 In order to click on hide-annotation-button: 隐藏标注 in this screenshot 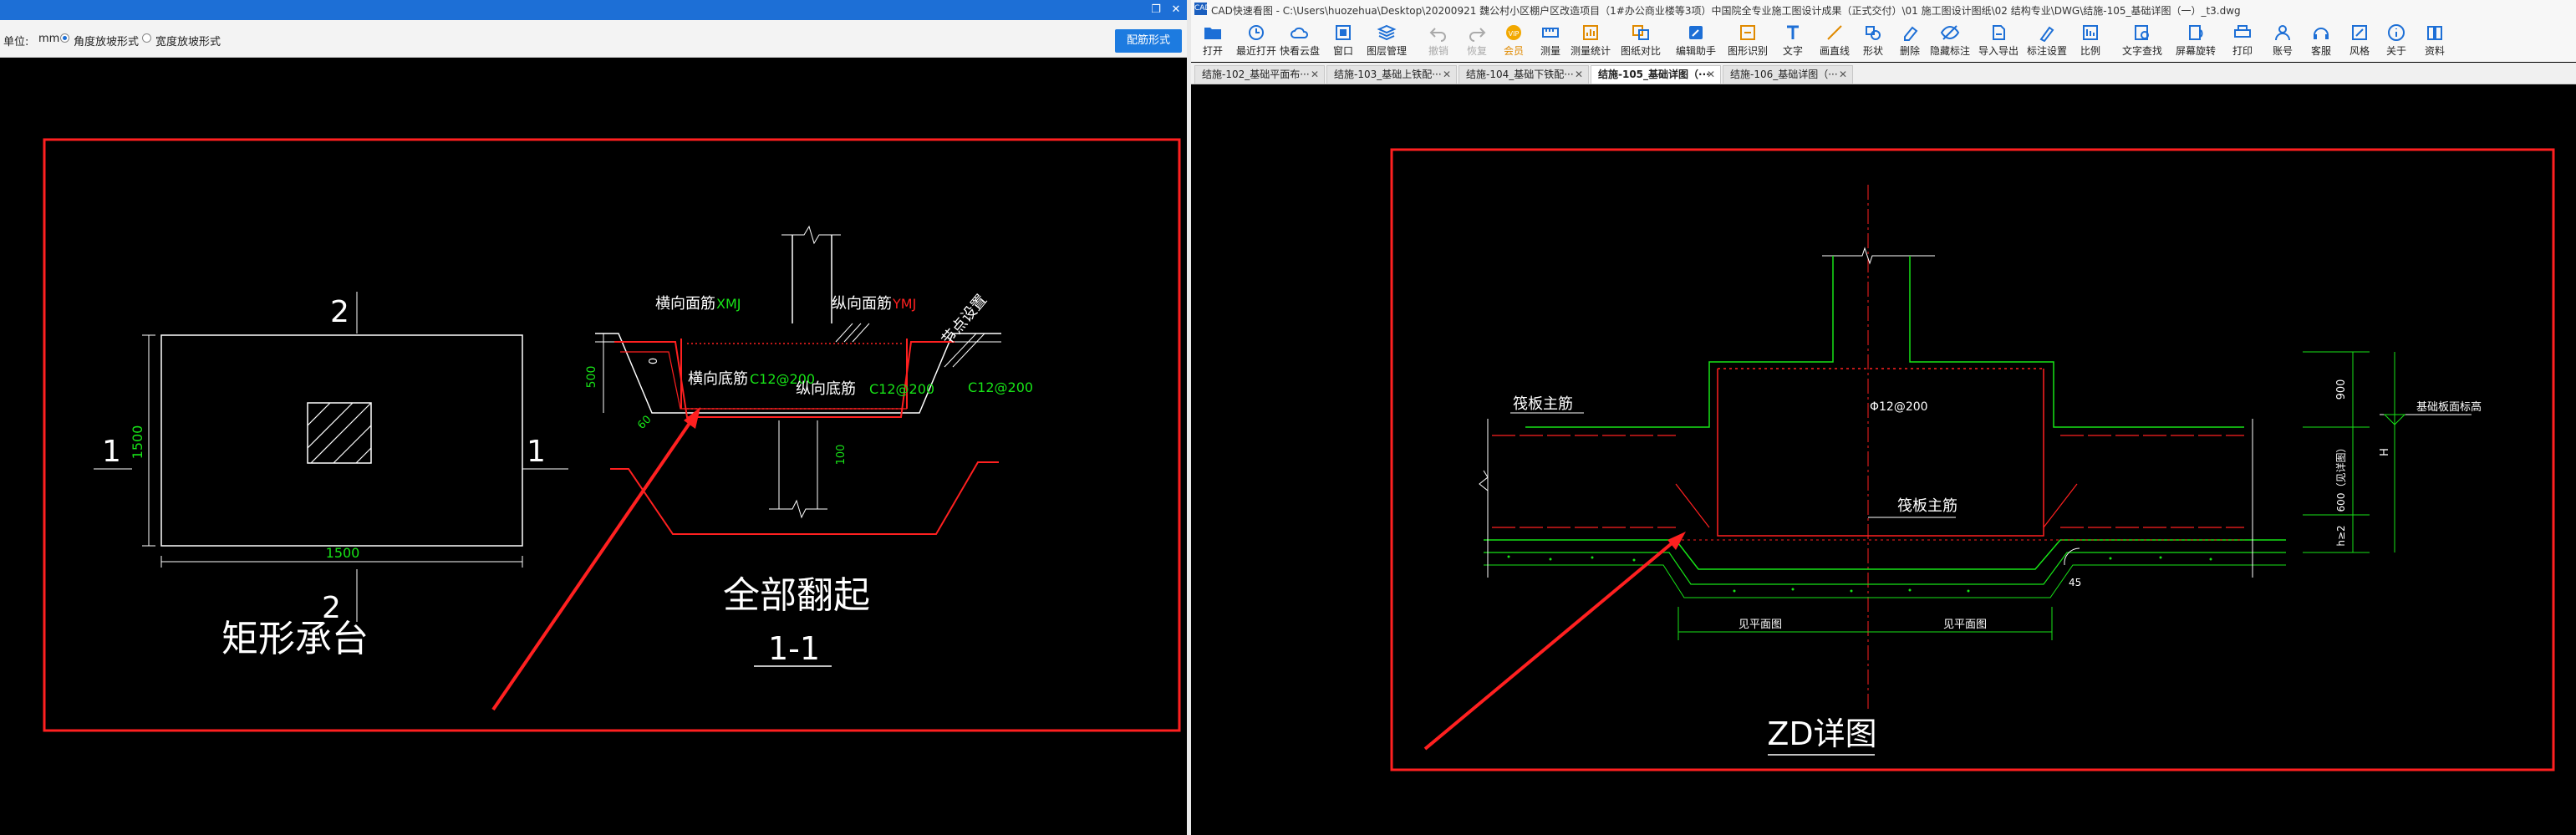, I will do `click(1950, 42)`.